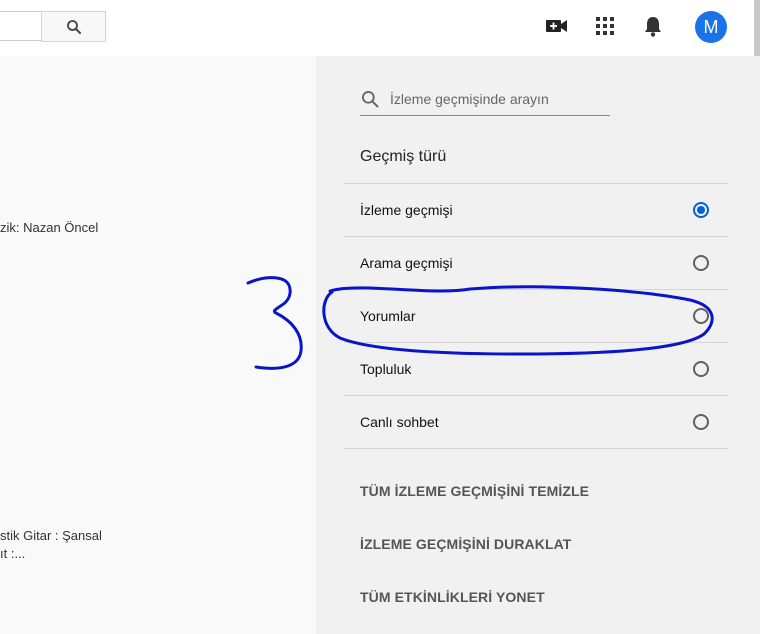  I want to click on apps-button, so click(605, 26).